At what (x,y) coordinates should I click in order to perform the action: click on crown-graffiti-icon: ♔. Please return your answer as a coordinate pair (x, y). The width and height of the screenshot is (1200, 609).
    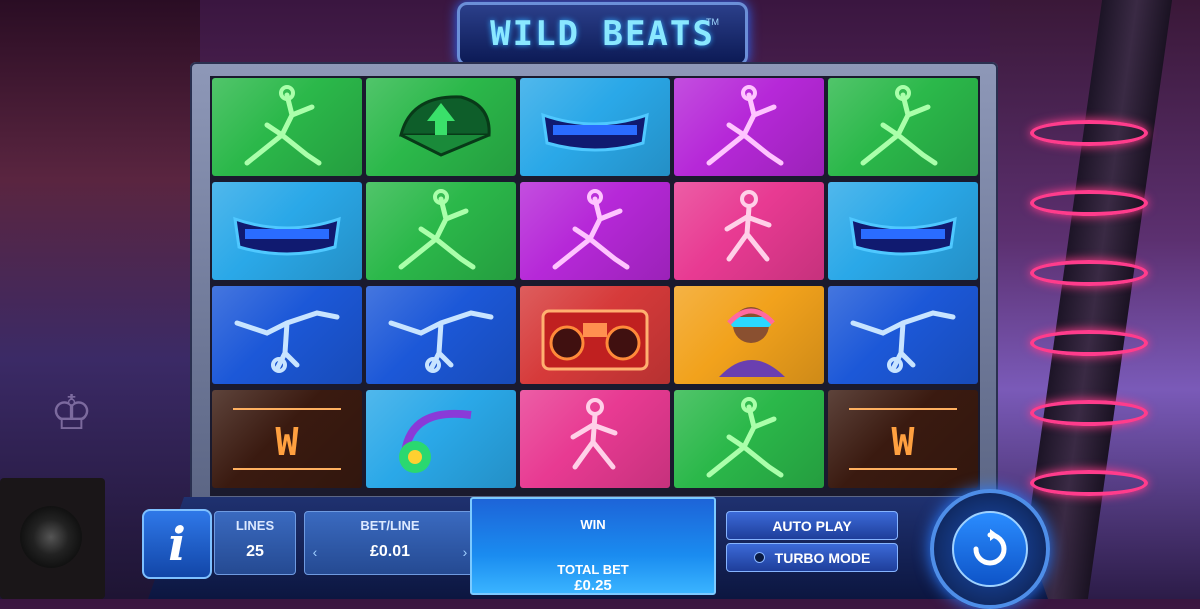
    Looking at the image, I should click on (72, 413).